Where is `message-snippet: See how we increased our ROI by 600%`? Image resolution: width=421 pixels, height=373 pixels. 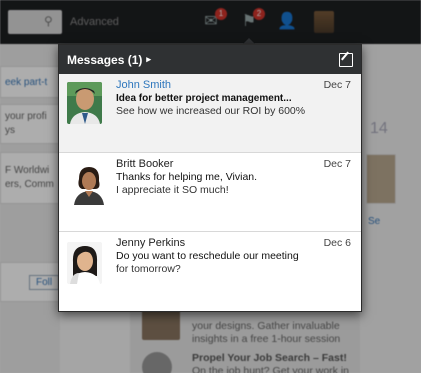
message-snippet: See how we increased our ROI by 600% is located at coordinates (211, 111).